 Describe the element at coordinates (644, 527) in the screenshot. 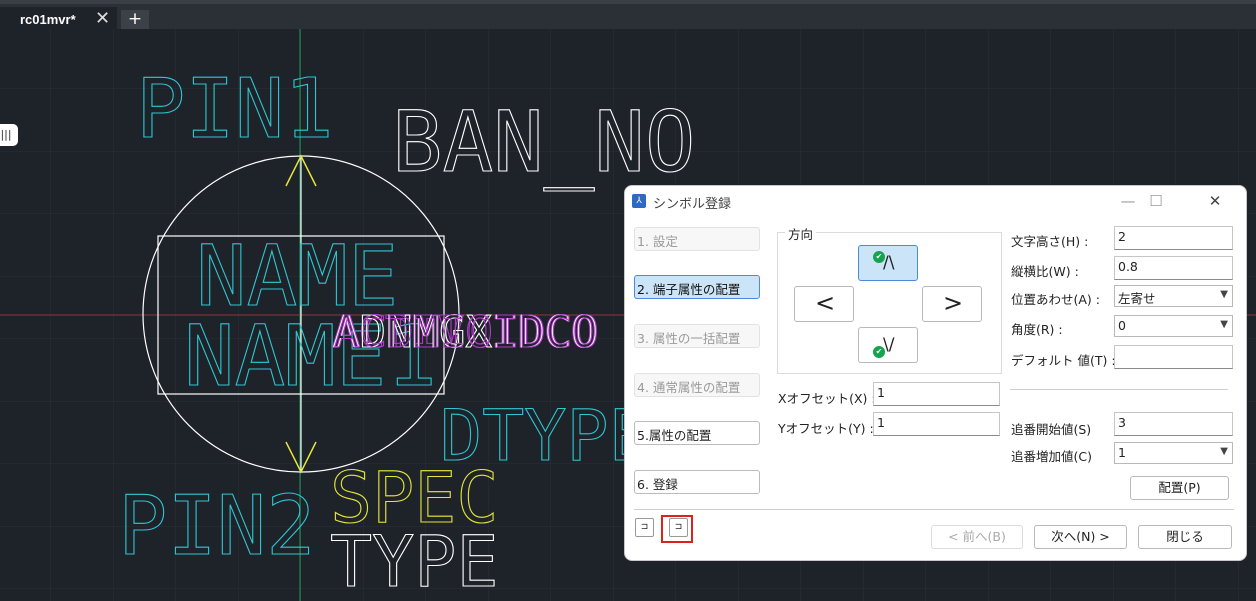

I see `collapse-icon: ⊐` at that location.